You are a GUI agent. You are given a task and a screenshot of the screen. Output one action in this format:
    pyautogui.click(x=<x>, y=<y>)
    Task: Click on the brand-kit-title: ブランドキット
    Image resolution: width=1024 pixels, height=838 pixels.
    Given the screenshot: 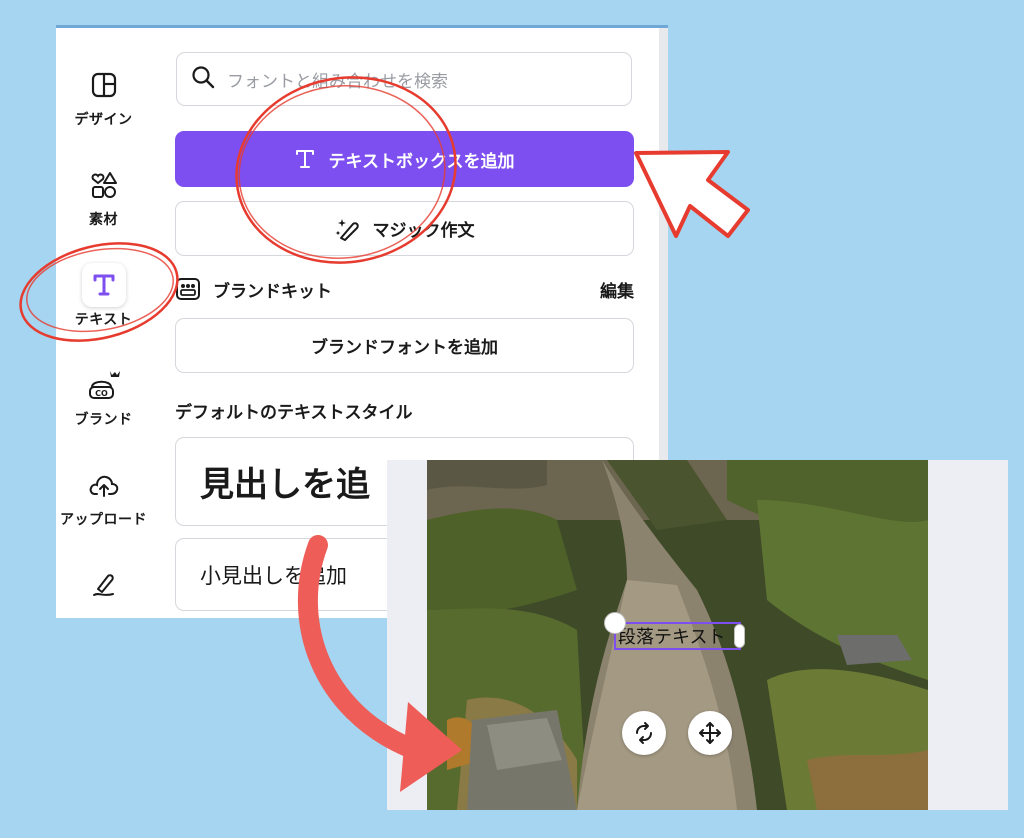 What is the action you would take?
    pyautogui.click(x=272, y=291)
    